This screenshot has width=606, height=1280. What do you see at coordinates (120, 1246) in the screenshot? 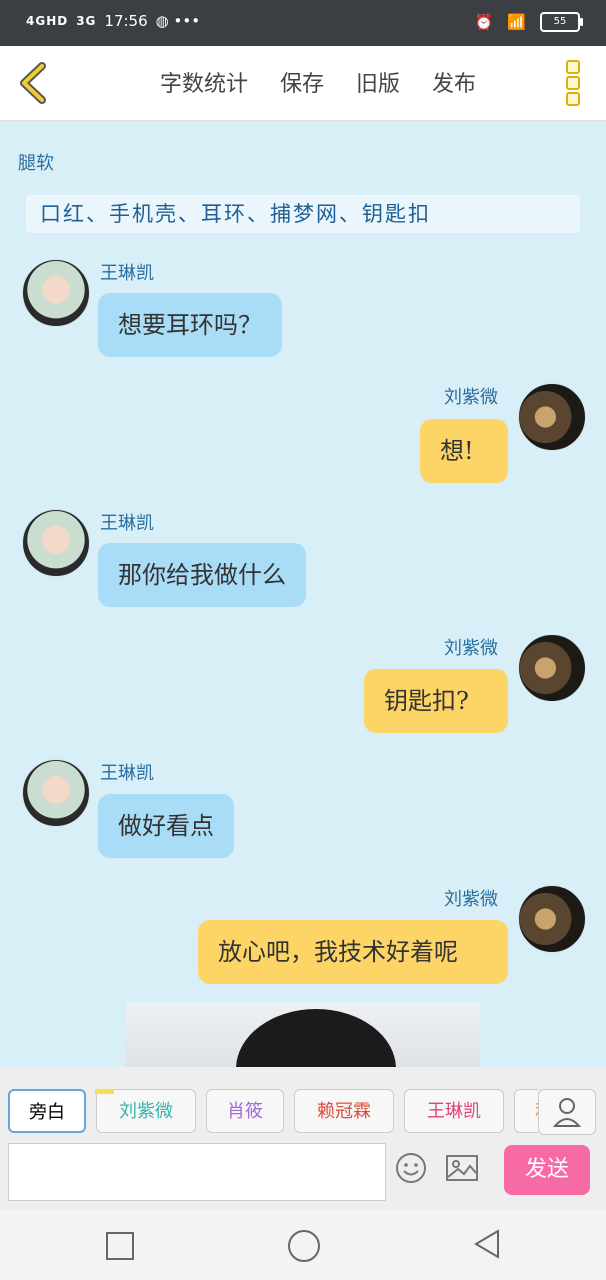
I see `recent-apps-icon` at bounding box center [120, 1246].